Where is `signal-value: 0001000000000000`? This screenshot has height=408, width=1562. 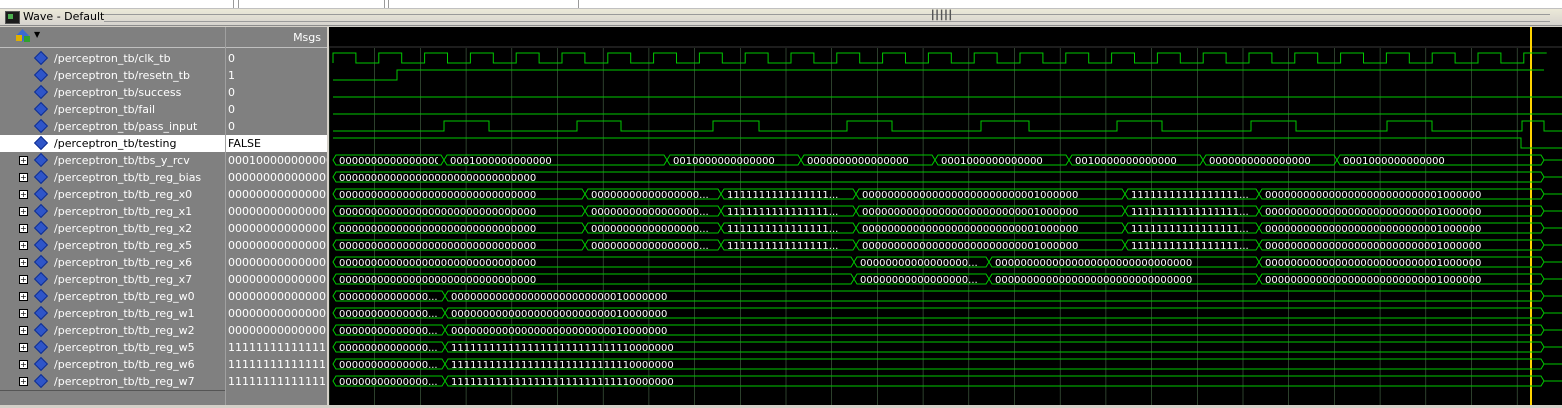 signal-value: 0001000000000000 is located at coordinates (276, 160).